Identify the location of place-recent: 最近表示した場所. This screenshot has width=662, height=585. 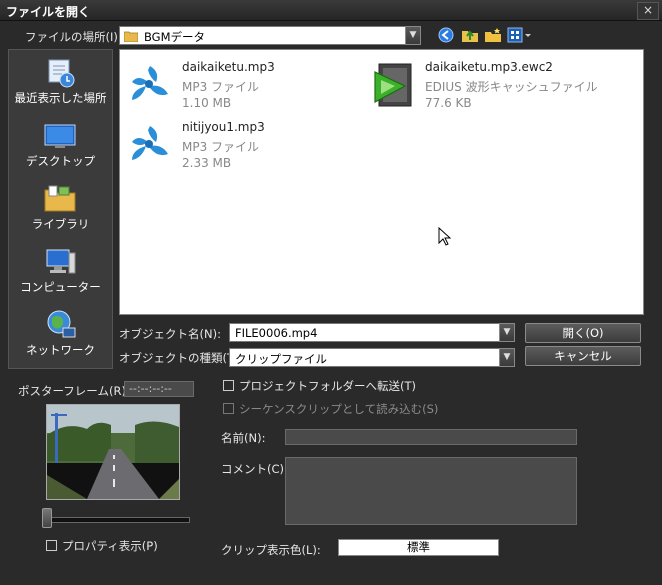
(60, 81).